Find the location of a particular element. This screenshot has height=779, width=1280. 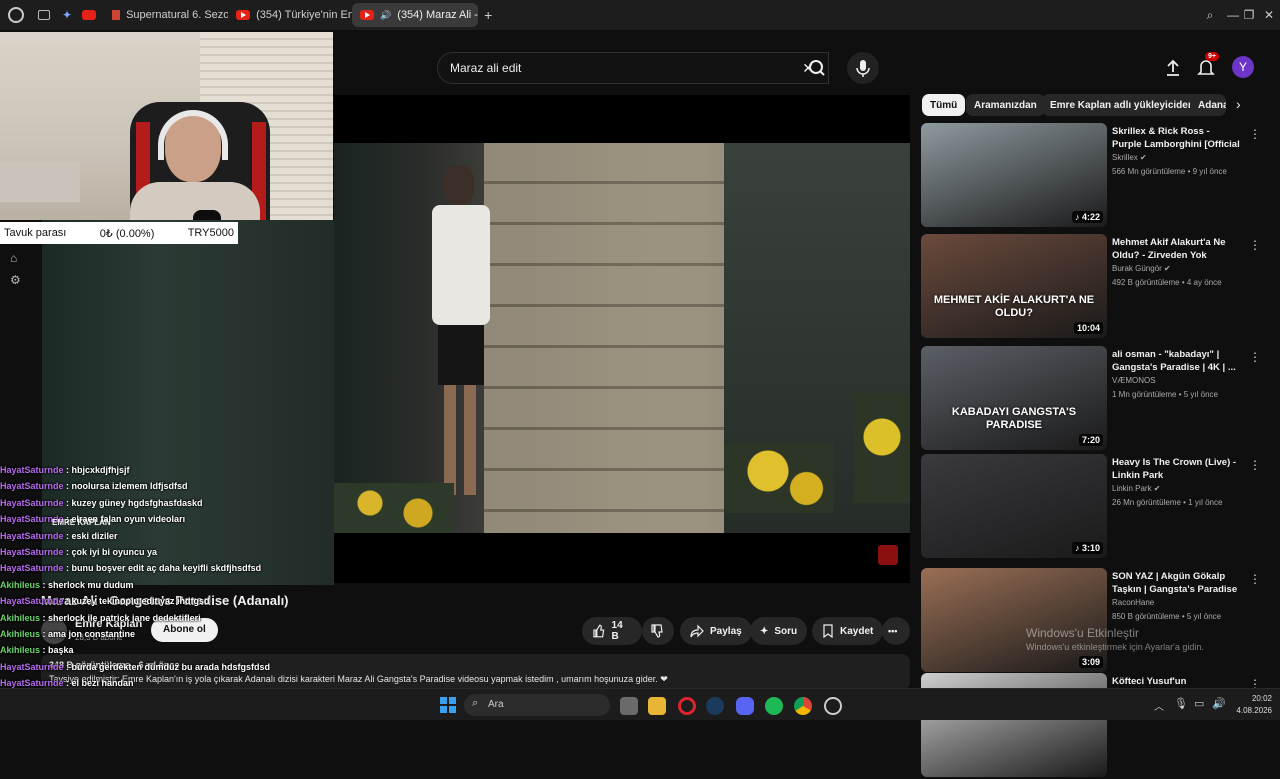

tab-supernatural: Supernatural 6. Sezon 5. Bö is located at coordinates (166, 15).